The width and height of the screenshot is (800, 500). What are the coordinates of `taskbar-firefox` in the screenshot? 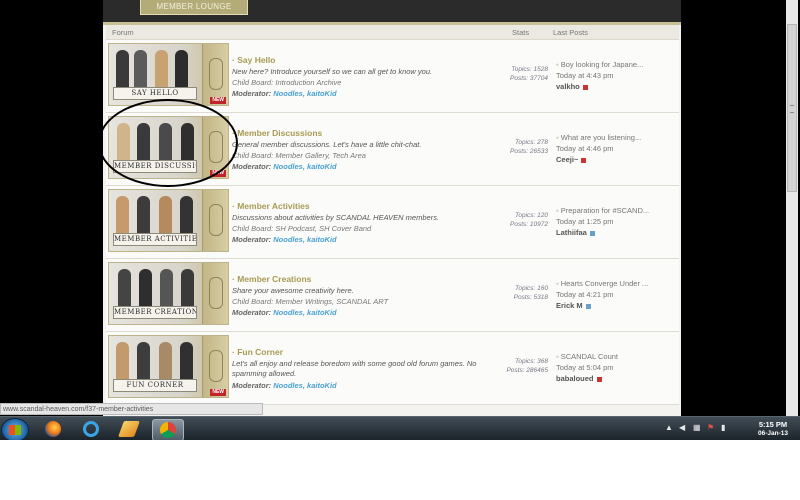 It's located at (53, 429).